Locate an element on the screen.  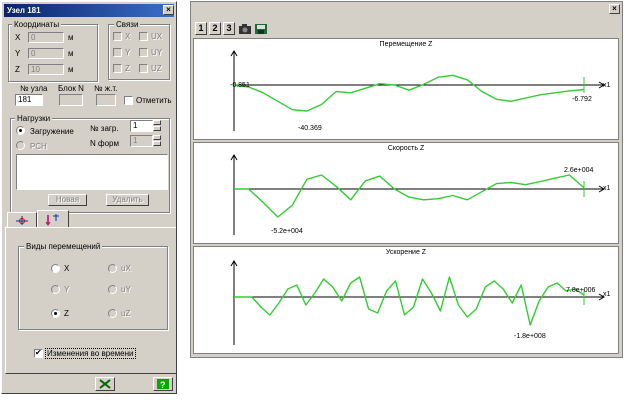
disp-ux-radio is located at coordinates (112, 268).